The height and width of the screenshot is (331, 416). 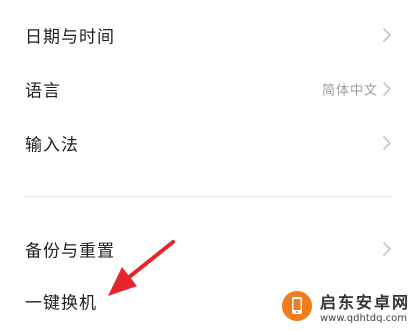 I want to click on section-divider, so click(x=208, y=196).